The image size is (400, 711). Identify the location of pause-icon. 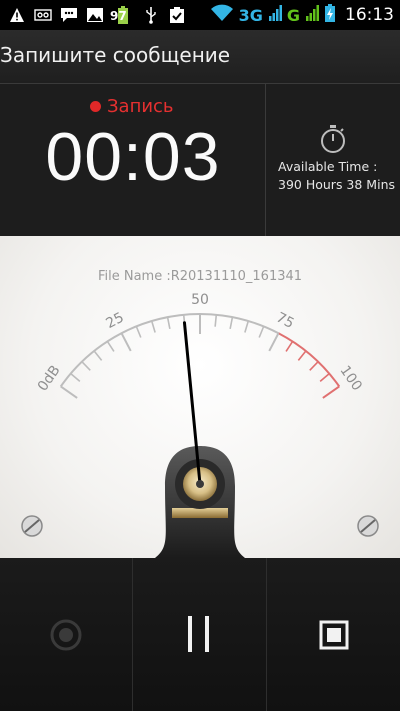
(198, 634).